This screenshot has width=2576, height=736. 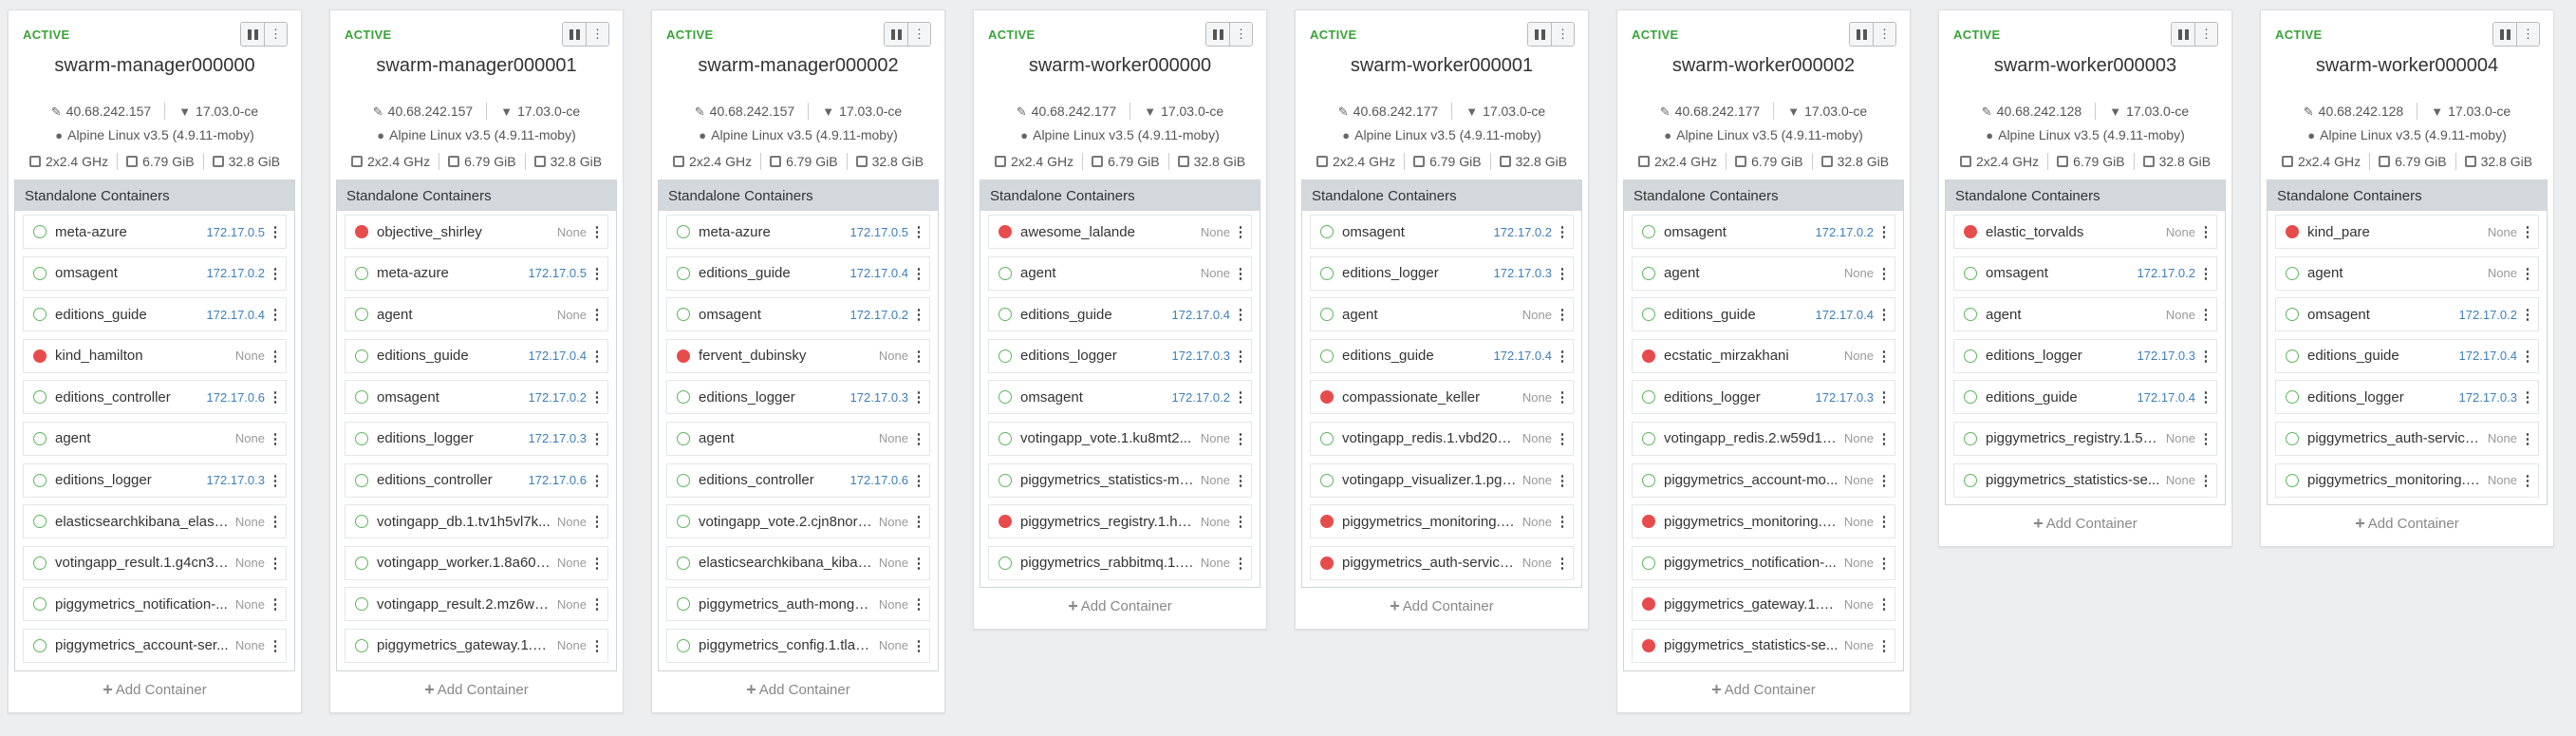 I want to click on container-row: piggymetrics_rabbitmq.1.n... None ⋮, so click(x=1120, y=562).